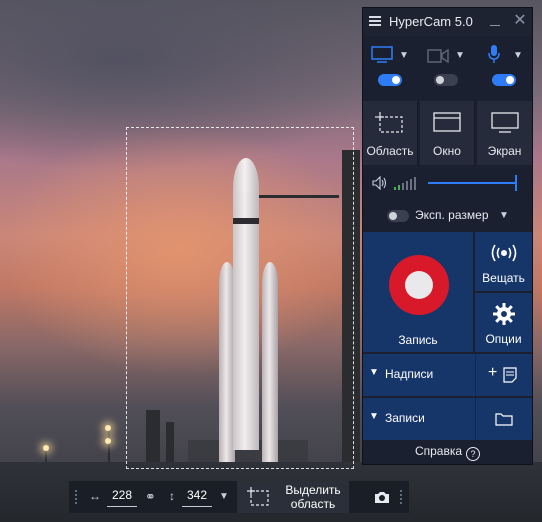 The image size is (542, 522). Describe the element at coordinates (438, 56) in the screenshot. I see `webcam-icon` at that location.